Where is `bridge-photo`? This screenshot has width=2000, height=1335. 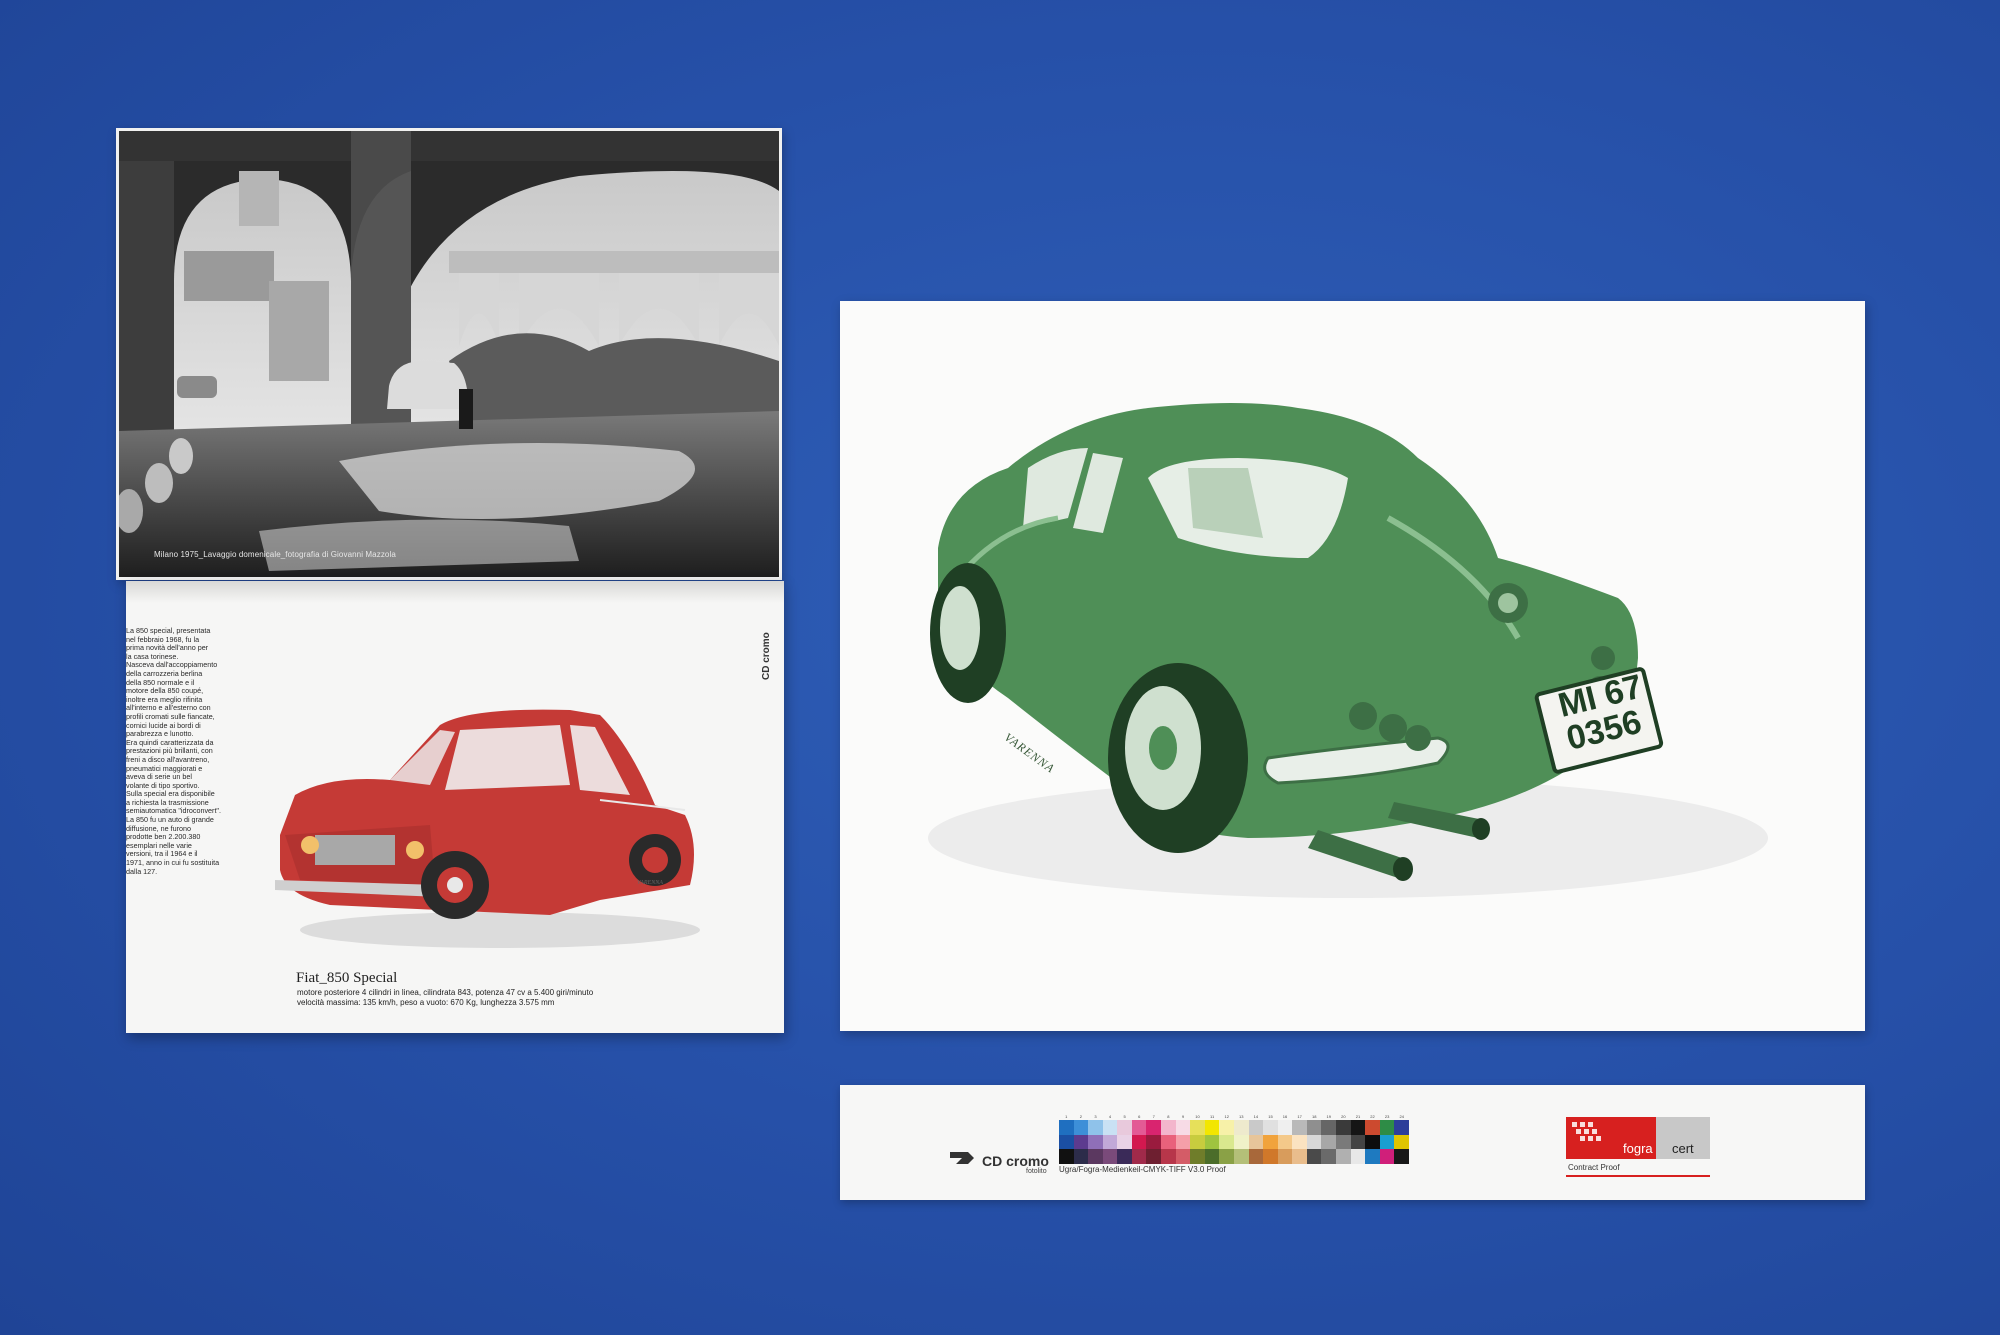 bridge-photo is located at coordinates (449, 354).